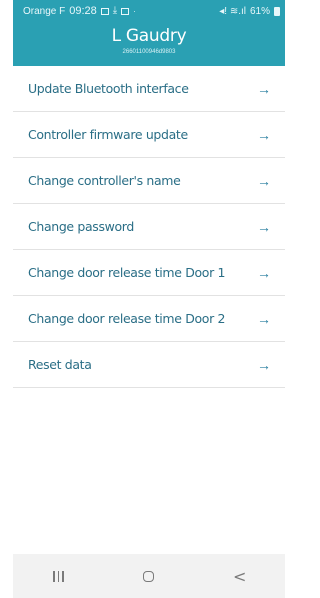 The width and height of the screenshot is (320, 598). Describe the element at coordinates (44, 11) in the screenshot. I see `carrier-label: Orange F` at that location.